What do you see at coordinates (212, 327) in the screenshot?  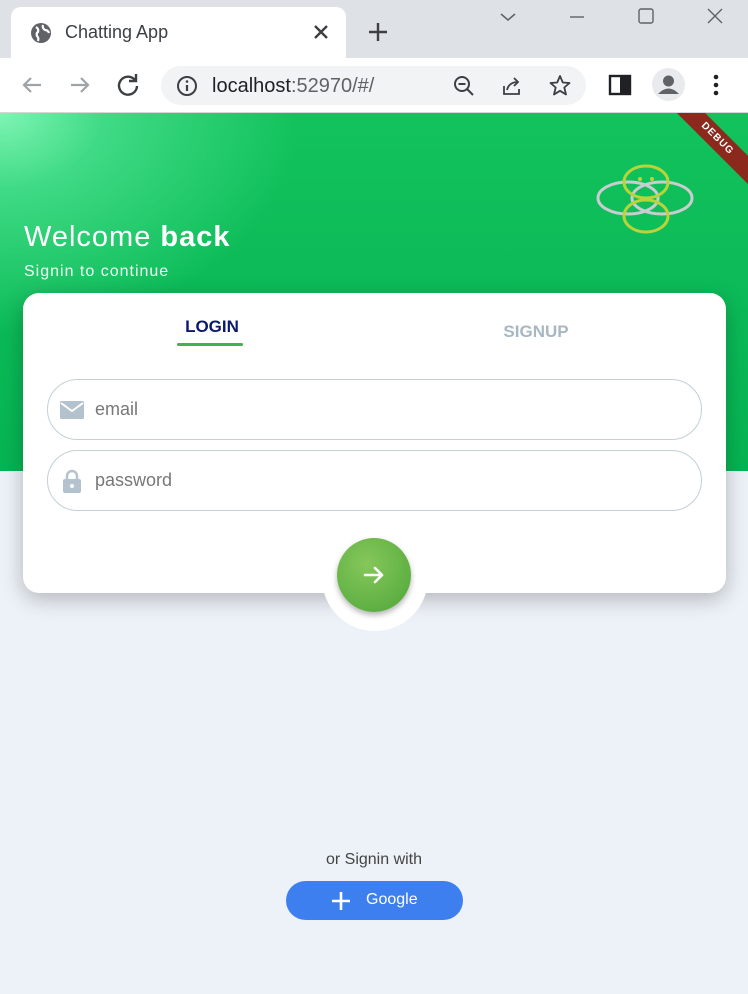 I see `tab-login: LOGIN` at bounding box center [212, 327].